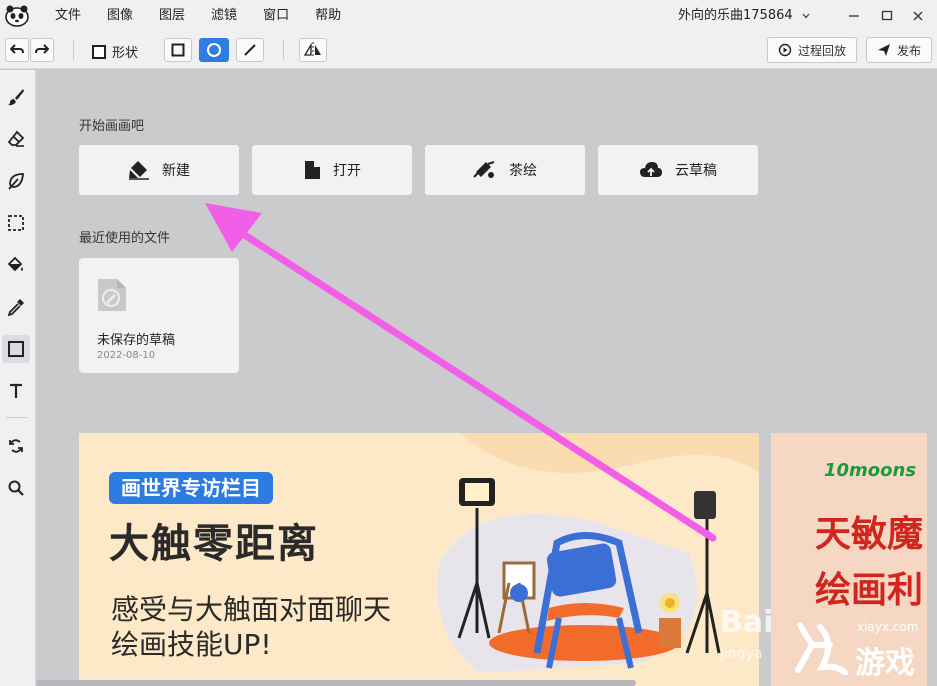 Image resolution: width=937 pixels, height=686 pixels. Describe the element at coordinates (468, 16) in the screenshot. I see `title-bar: 文件 图像 图层 滤镜 窗口 帮助 外向的乐曲175864` at that location.